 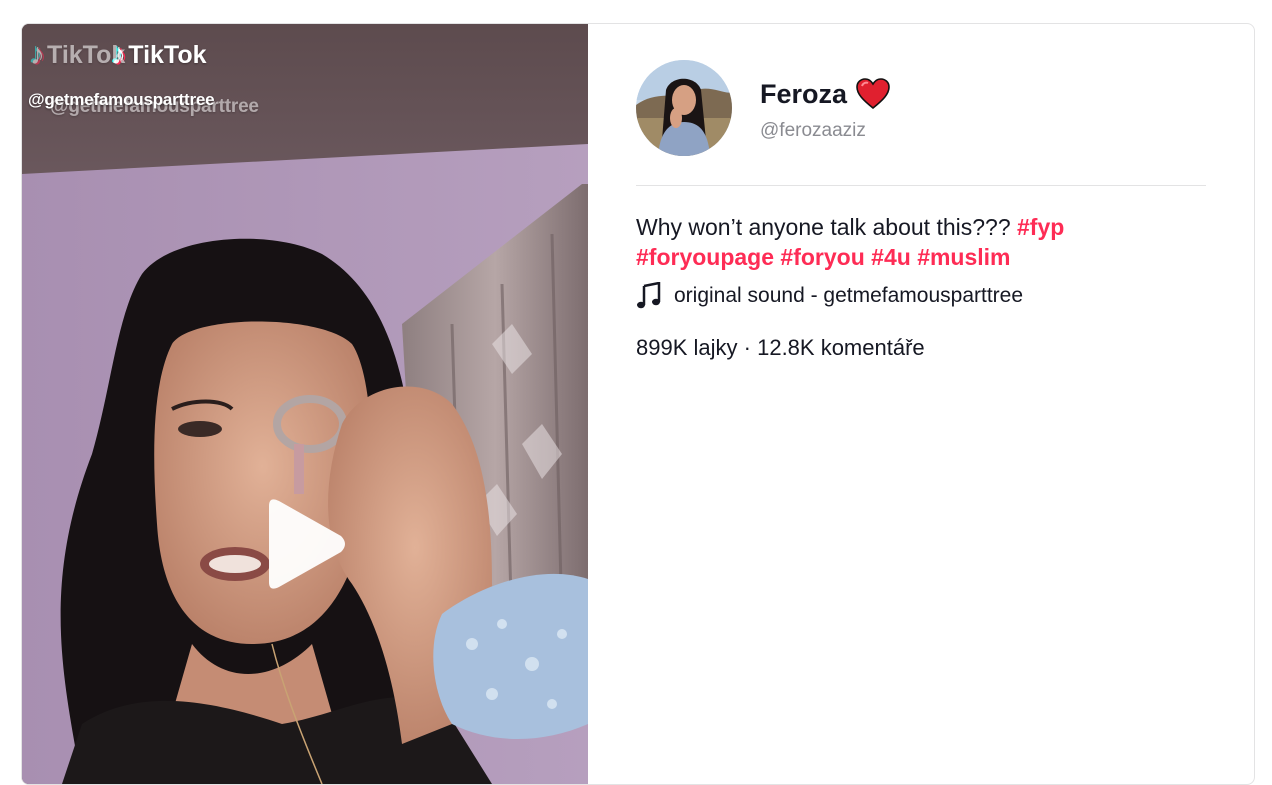 What do you see at coordinates (649, 295) in the screenshot?
I see `music-note-icon` at bounding box center [649, 295].